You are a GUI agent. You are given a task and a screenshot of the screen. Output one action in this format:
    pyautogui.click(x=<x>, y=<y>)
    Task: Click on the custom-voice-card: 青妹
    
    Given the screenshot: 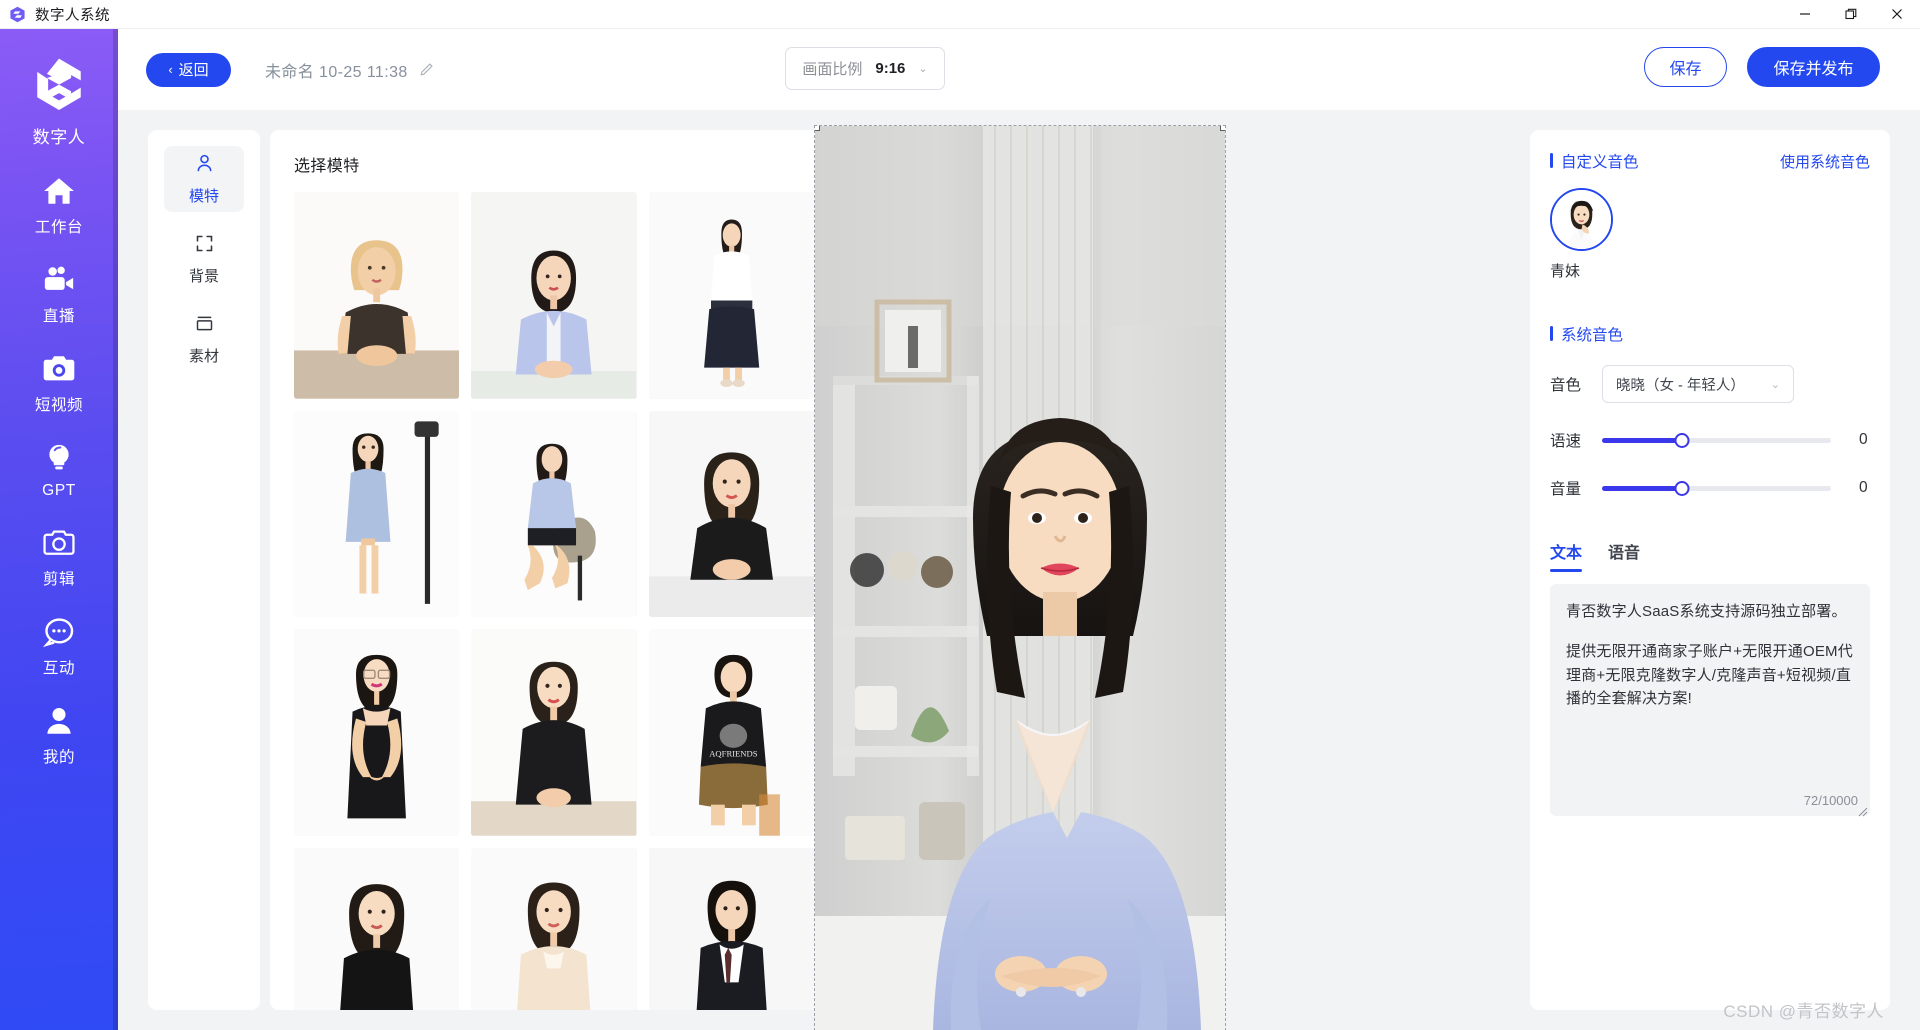 What is the action you would take?
    pyautogui.click(x=1586, y=234)
    